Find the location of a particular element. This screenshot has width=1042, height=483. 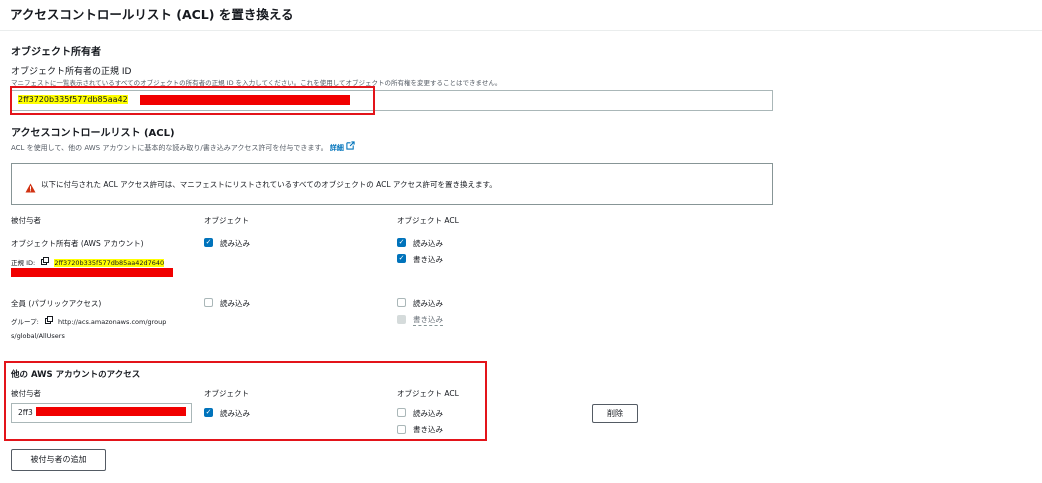

add-grantee-button: 被付与者の追加 is located at coordinates (58, 460).